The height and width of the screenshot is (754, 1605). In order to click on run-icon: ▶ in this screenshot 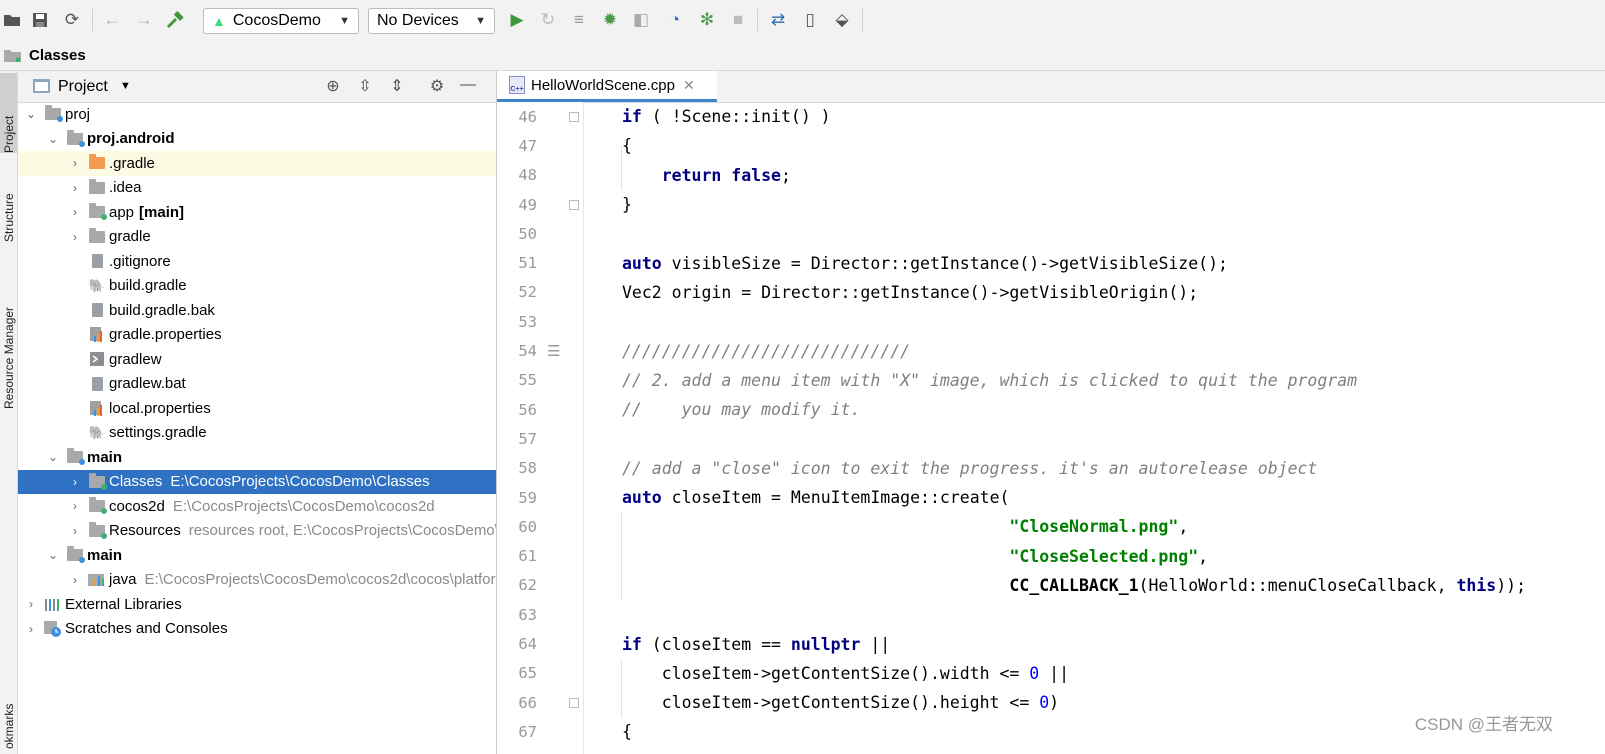, I will do `click(517, 20)`.